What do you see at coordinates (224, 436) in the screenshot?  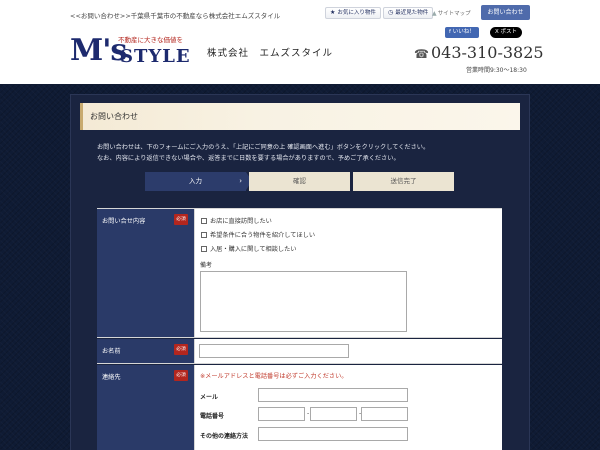 I see `other-contact-label: その他の連絡方法` at bounding box center [224, 436].